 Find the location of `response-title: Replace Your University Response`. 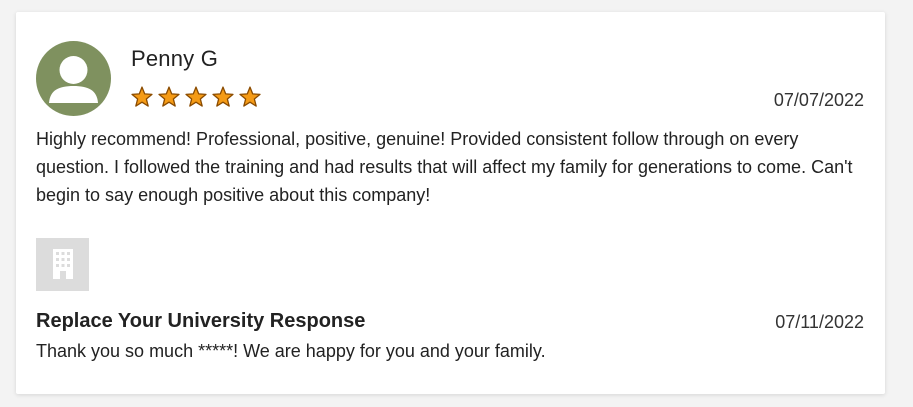

response-title: Replace Your University Response is located at coordinates (201, 321).